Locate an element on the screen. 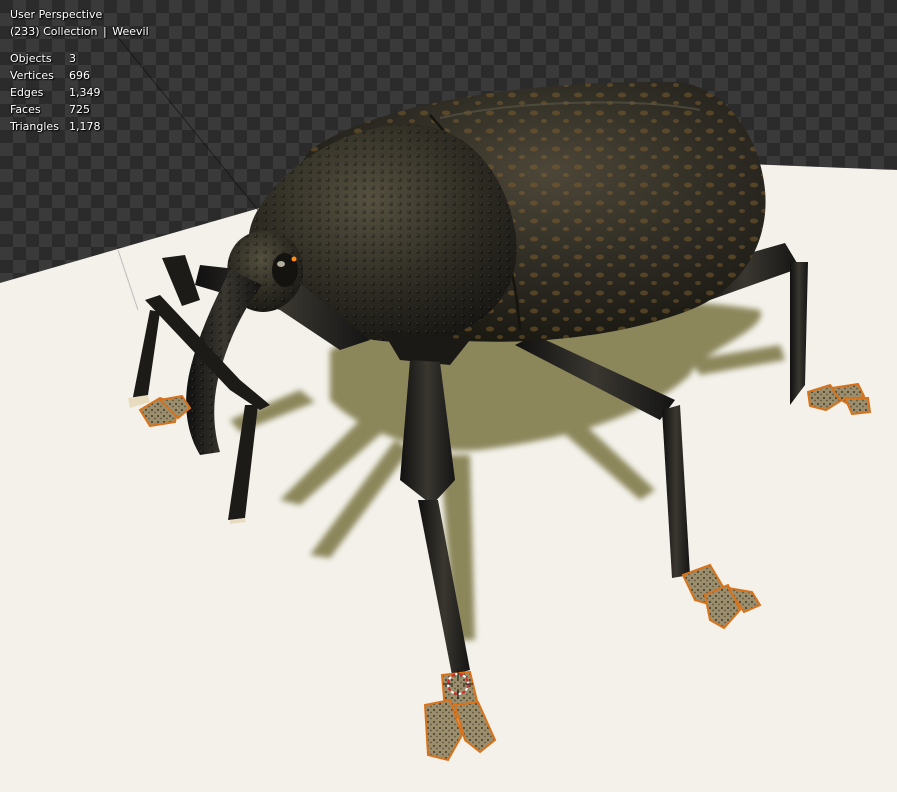 Image resolution: width=897 pixels, height=792 pixels. stat-label: Vertices is located at coordinates (32, 75).